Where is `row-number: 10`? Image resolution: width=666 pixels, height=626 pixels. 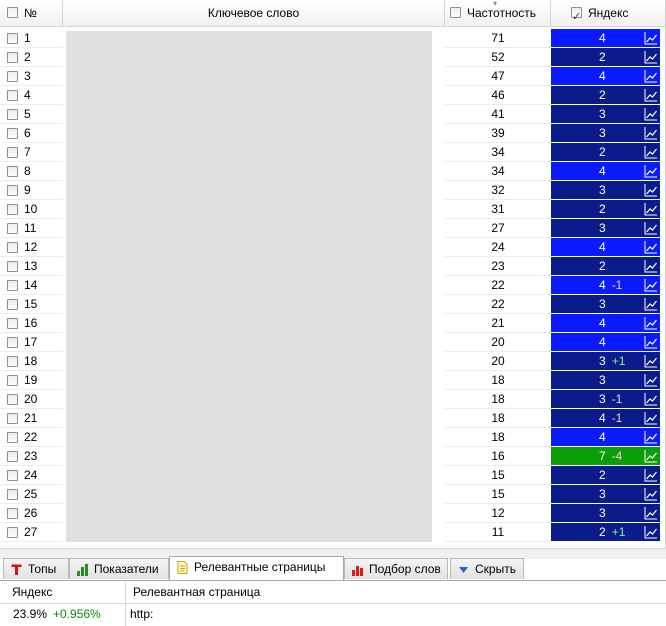
row-number: 10 is located at coordinates (31, 209).